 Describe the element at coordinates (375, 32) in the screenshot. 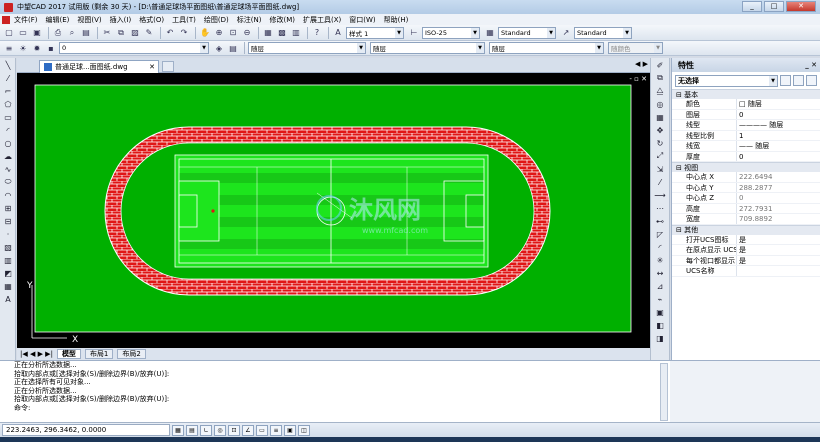

I see `text-style-select: 样式 1 ▼` at that location.